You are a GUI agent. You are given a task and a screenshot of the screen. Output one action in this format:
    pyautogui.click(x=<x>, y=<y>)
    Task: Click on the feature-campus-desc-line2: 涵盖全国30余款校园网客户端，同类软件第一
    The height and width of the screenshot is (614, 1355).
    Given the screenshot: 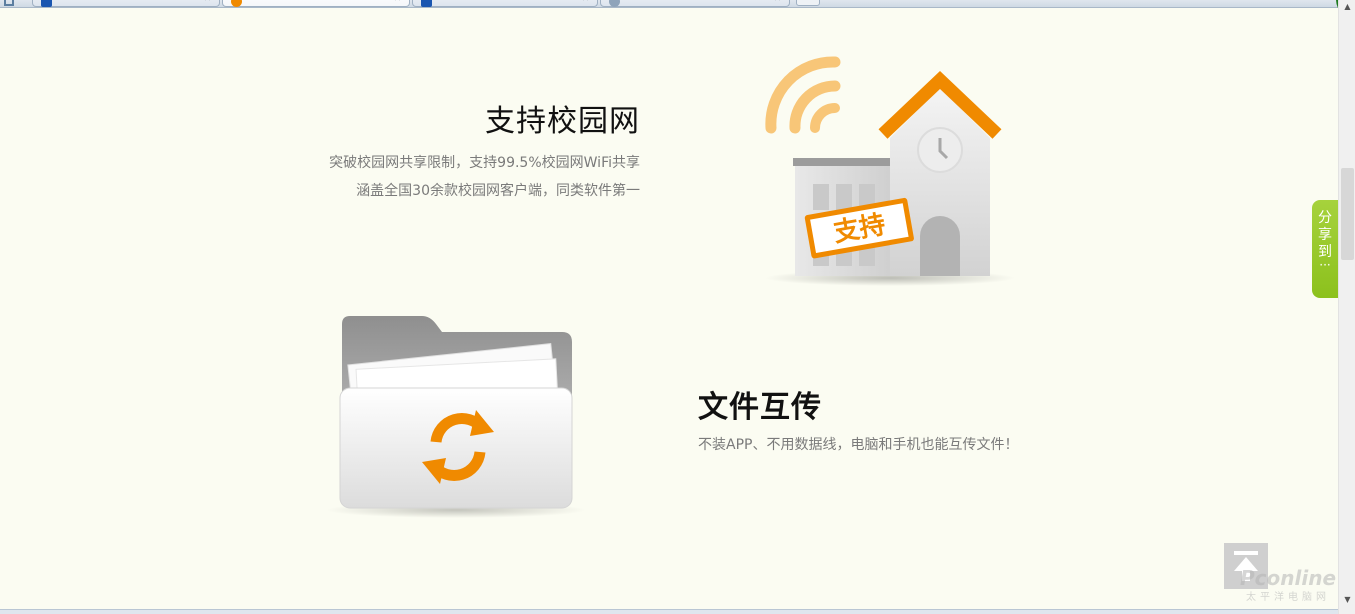 What is the action you would take?
    pyautogui.click(x=498, y=191)
    